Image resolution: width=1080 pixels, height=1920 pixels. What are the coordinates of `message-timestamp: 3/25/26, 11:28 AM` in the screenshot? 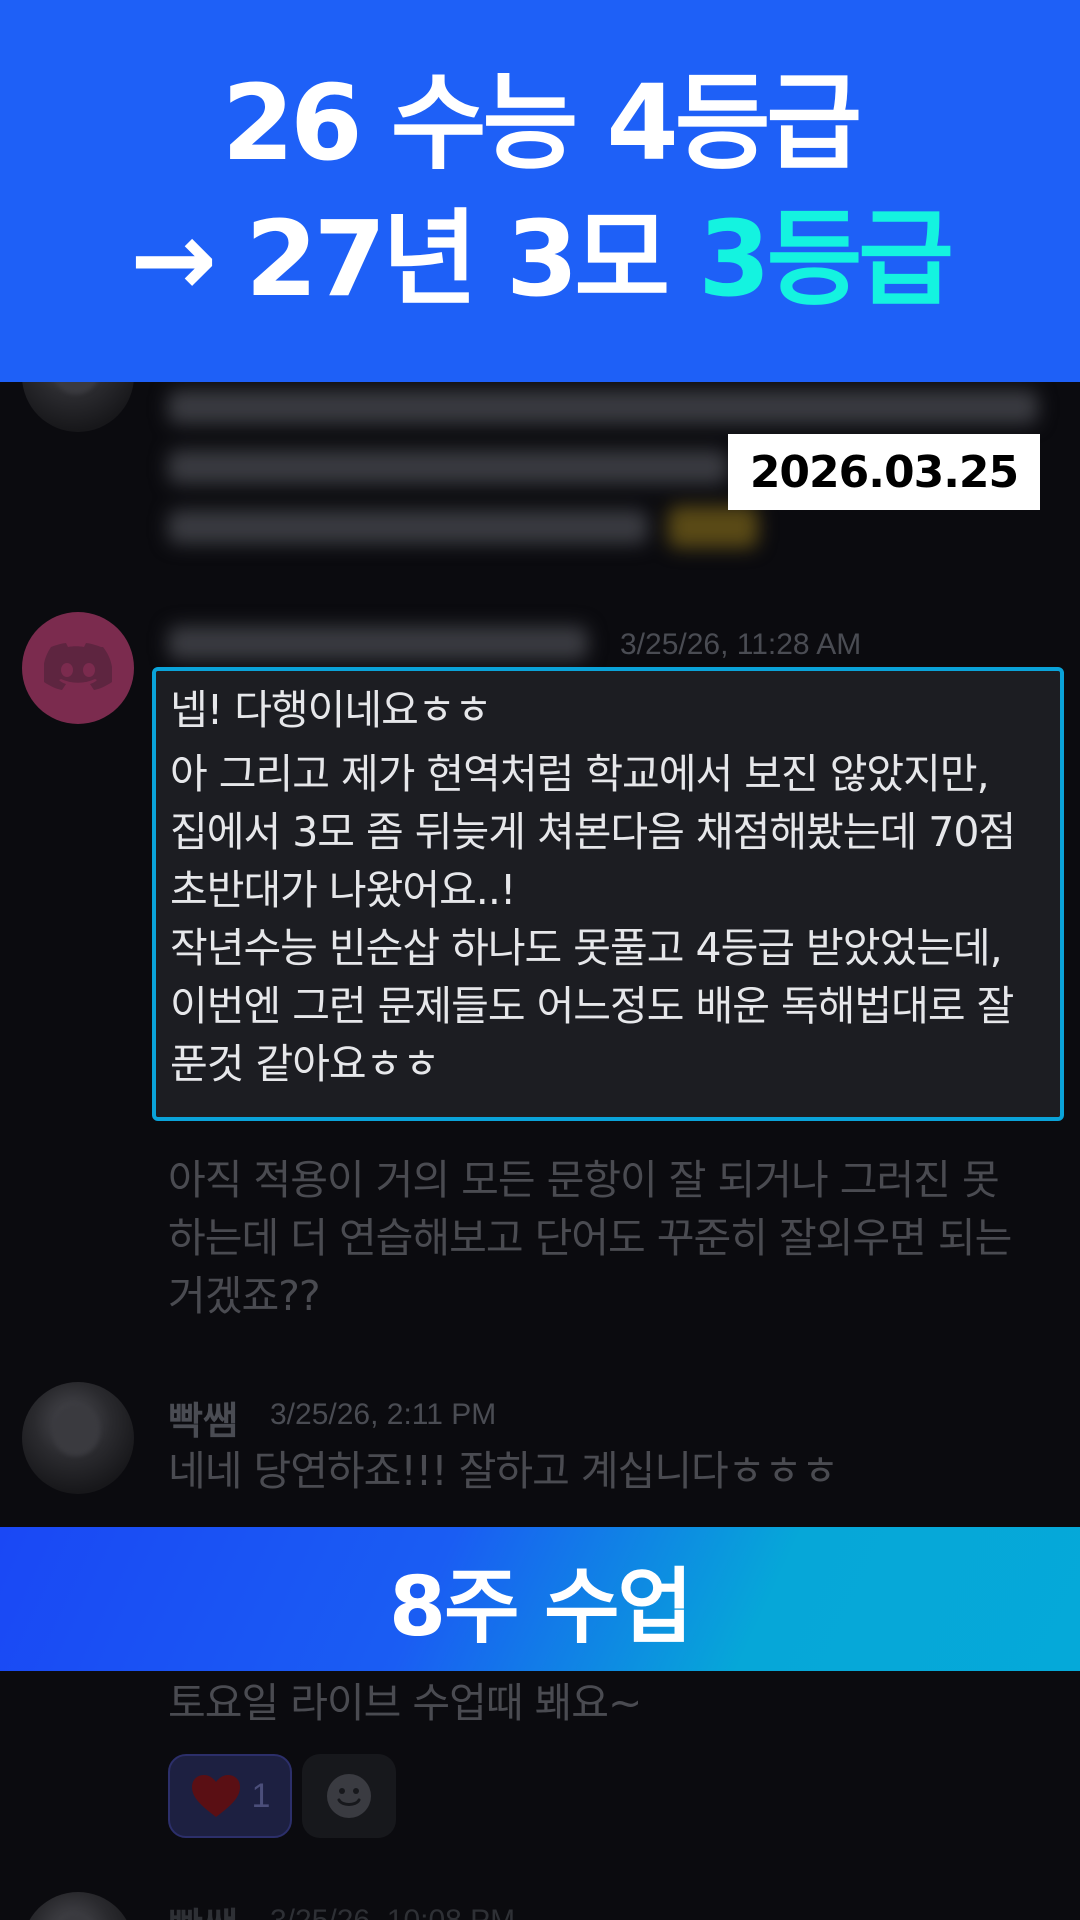 It's located at (741, 644).